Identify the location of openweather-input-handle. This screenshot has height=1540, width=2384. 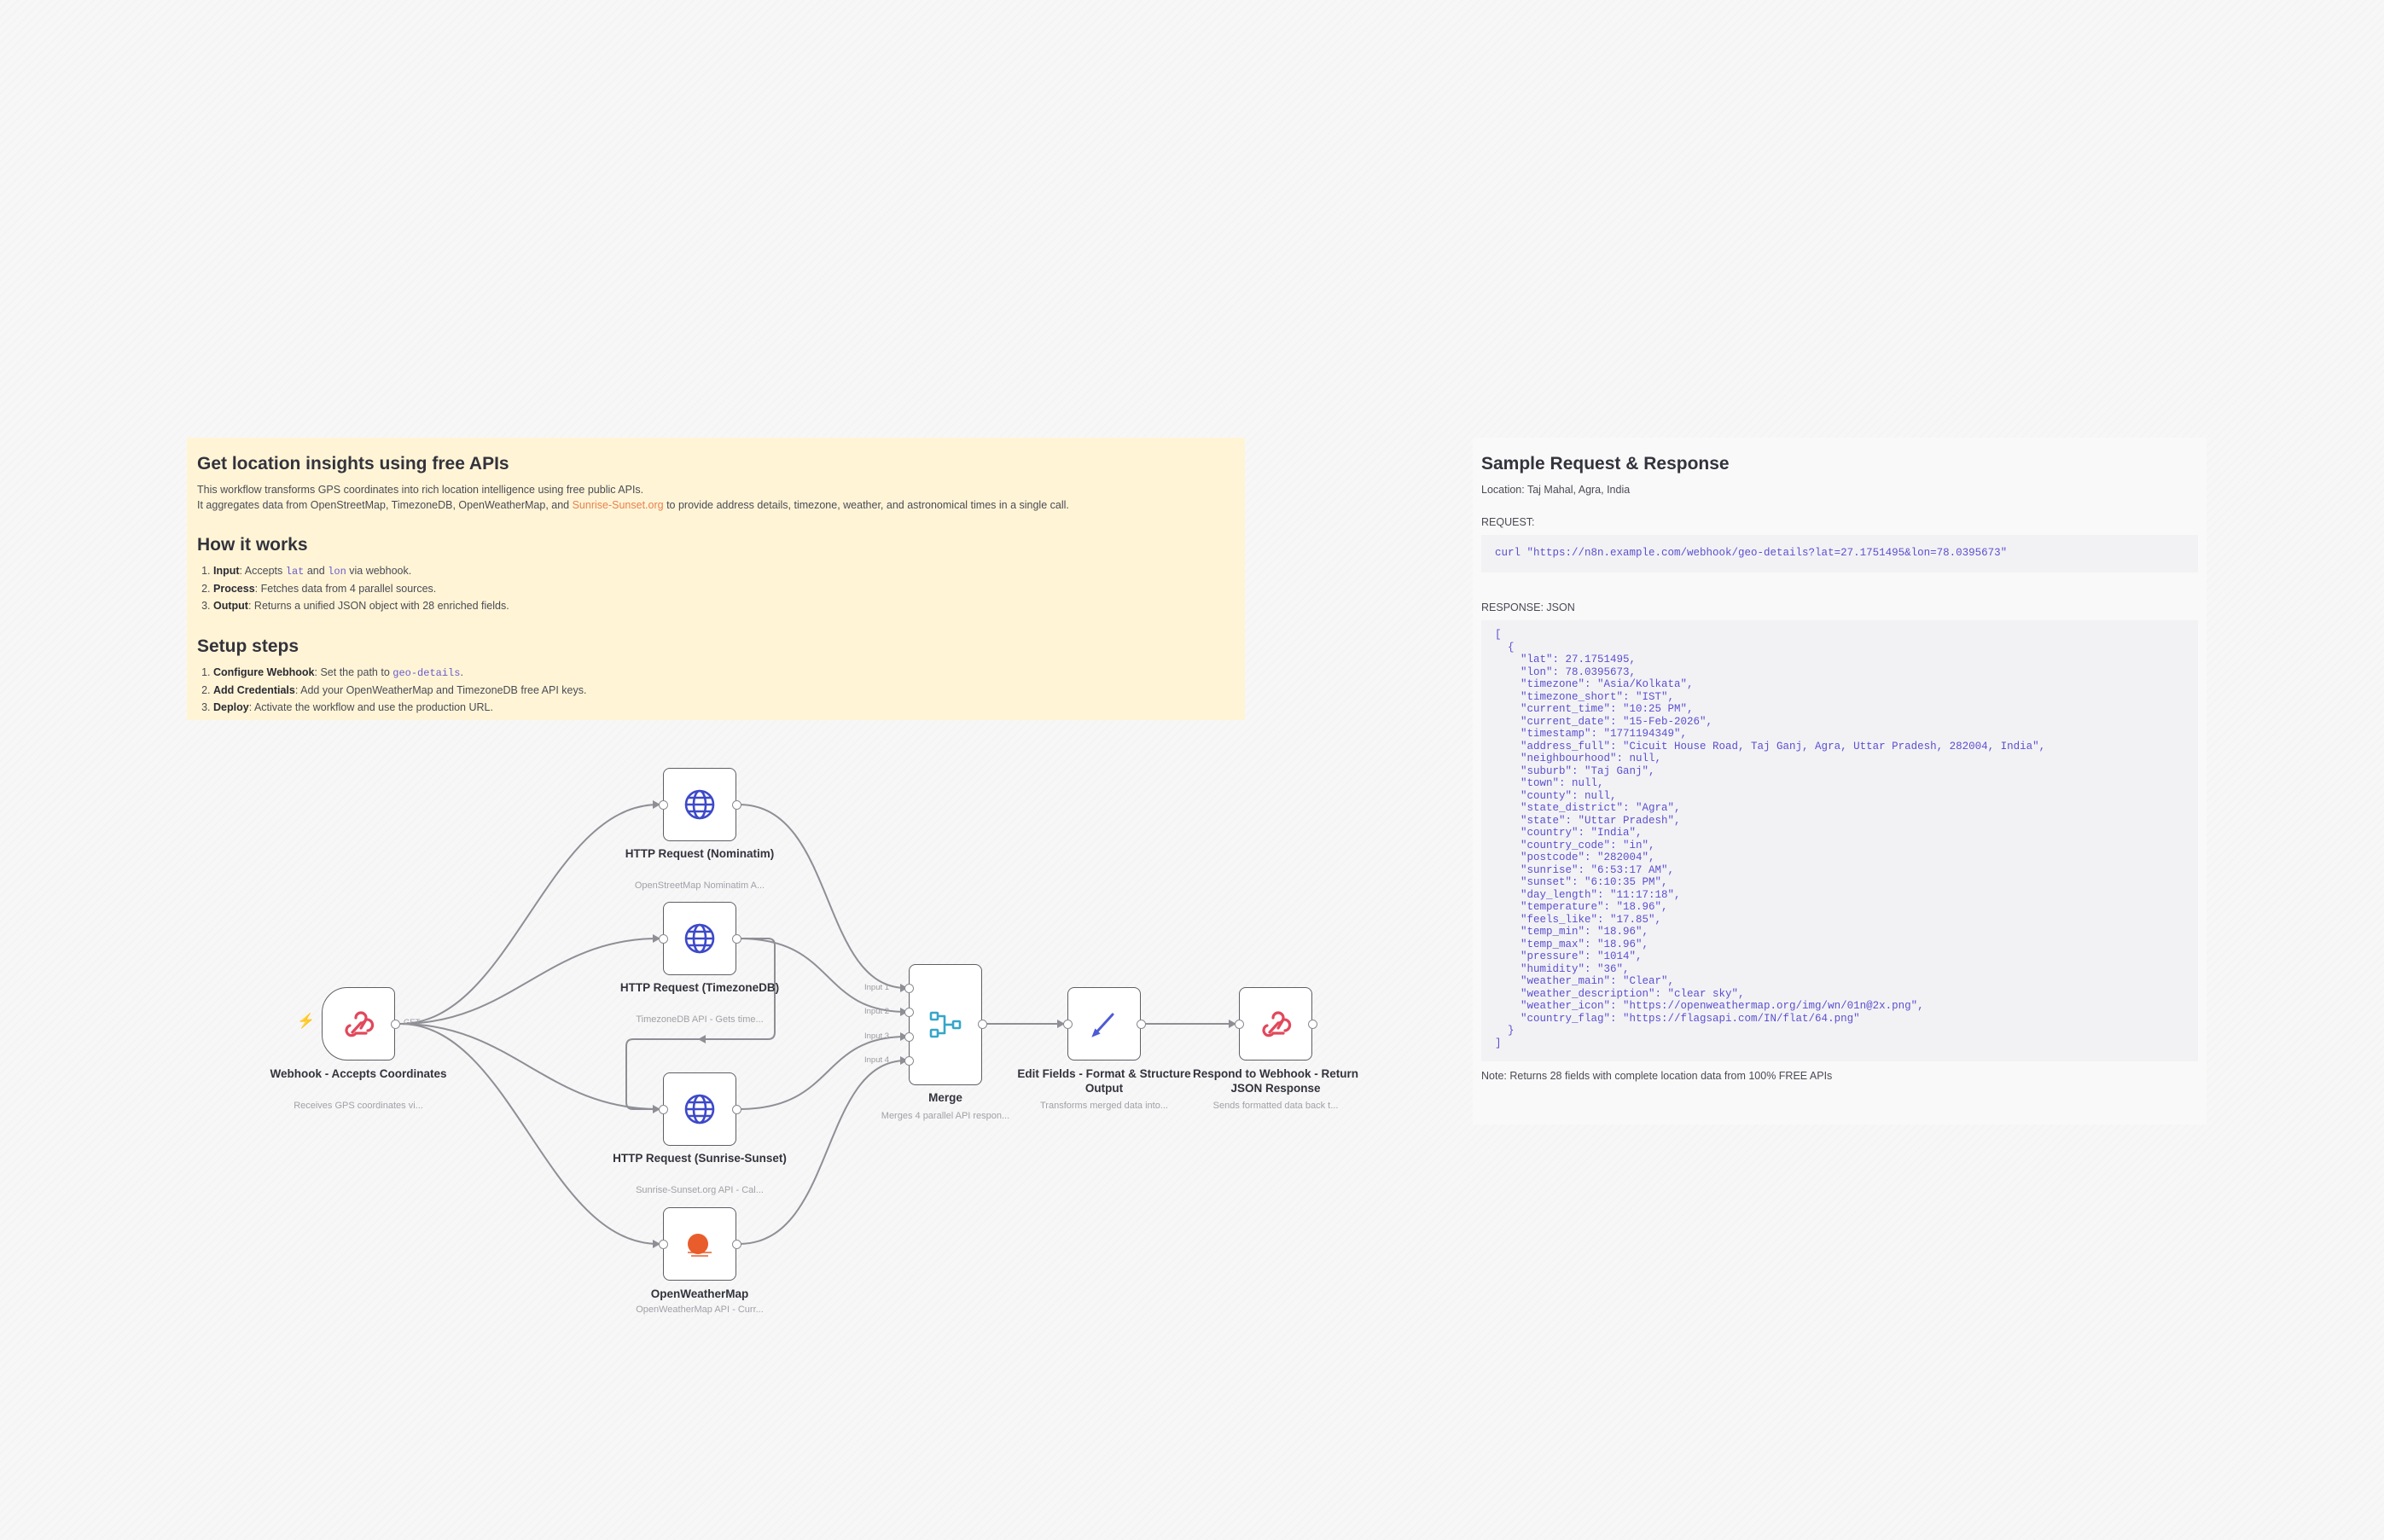
(663, 1244).